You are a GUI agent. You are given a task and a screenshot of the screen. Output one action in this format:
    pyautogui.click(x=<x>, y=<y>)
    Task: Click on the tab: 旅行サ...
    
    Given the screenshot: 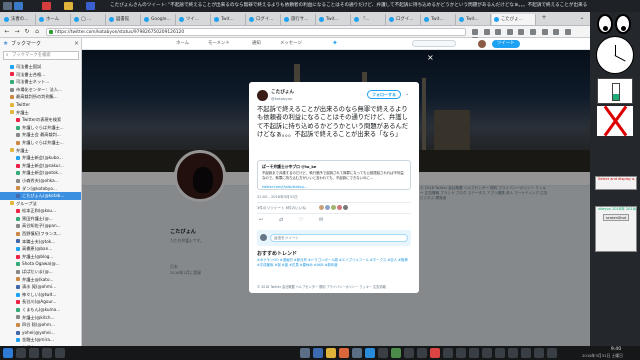 What is the action you would take?
    pyautogui.click(x=299, y=19)
    